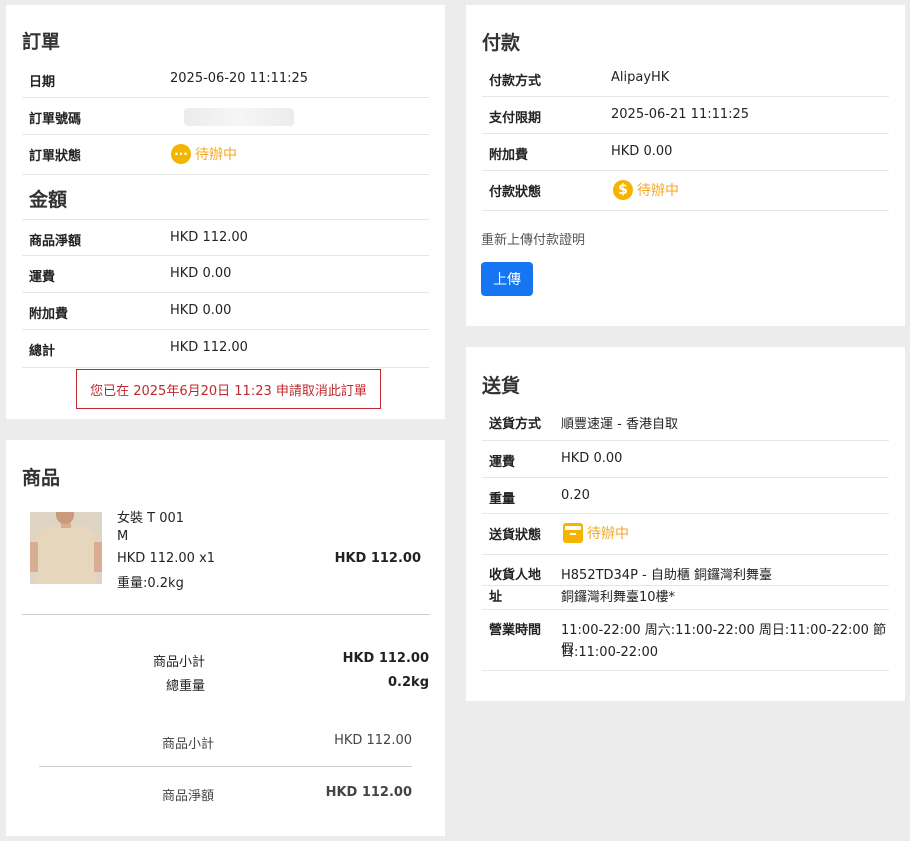 The image size is (910, 841). Describe the element at coordinates (181, 154) in the screenshot. I see `more-horizontal-icon: ···` at that location.